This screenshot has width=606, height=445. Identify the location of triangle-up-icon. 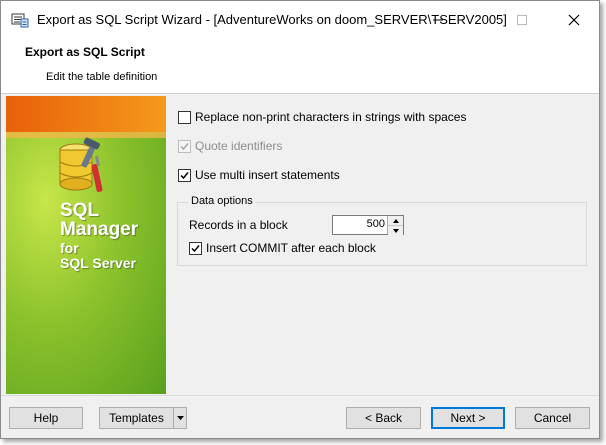
(395, 220).